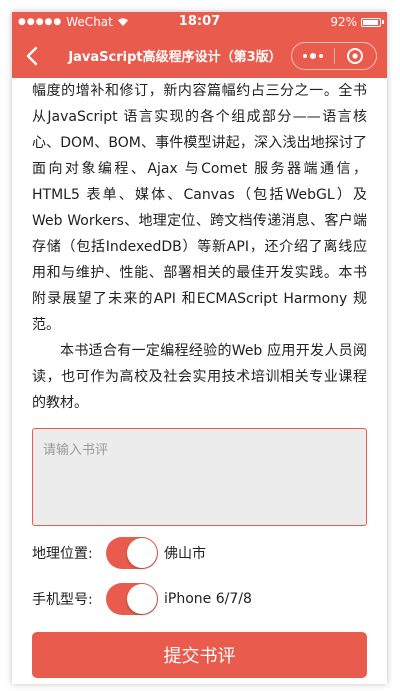 The image size is (400, 691). Describe the element at coordinates (62, 554) in the screenshot. I see `location-label: 地理位置:` at that location.